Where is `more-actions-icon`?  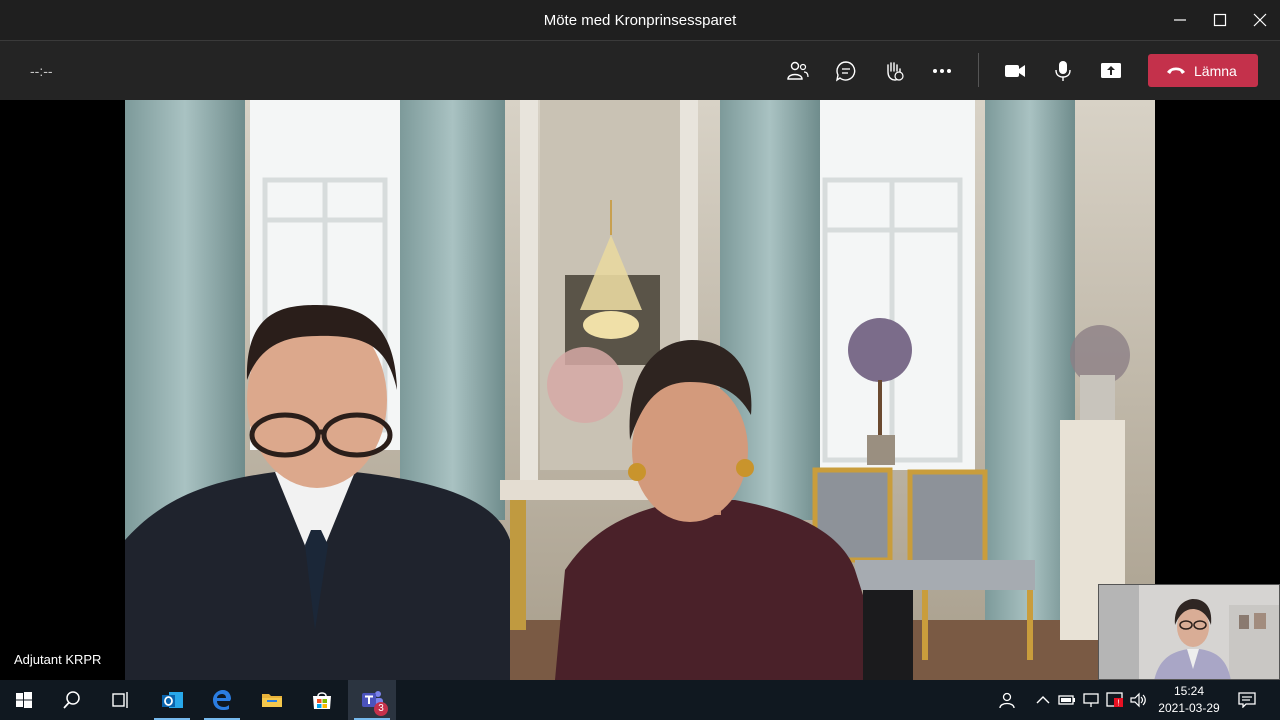
more-actions-icon is located at coordinates (942, 71).